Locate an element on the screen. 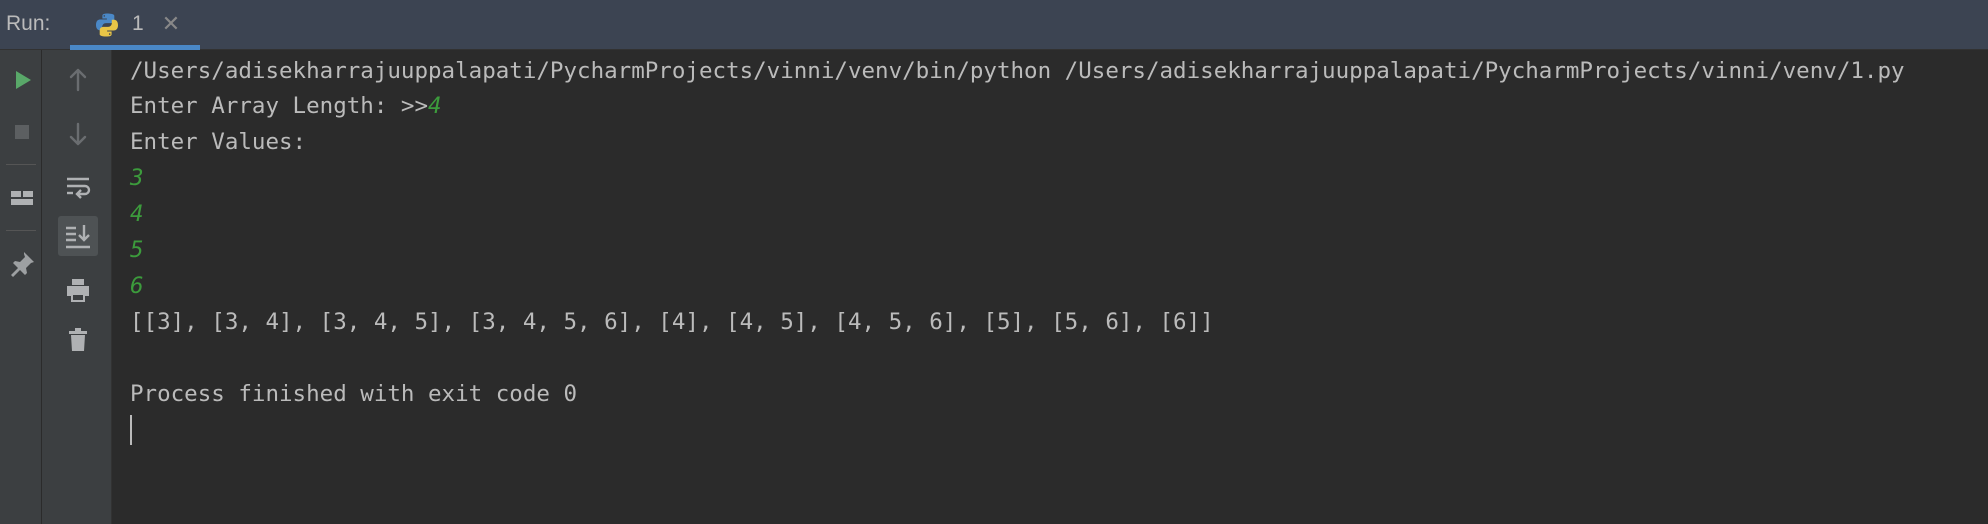  stop-icon is located at coordinates (22, 132).